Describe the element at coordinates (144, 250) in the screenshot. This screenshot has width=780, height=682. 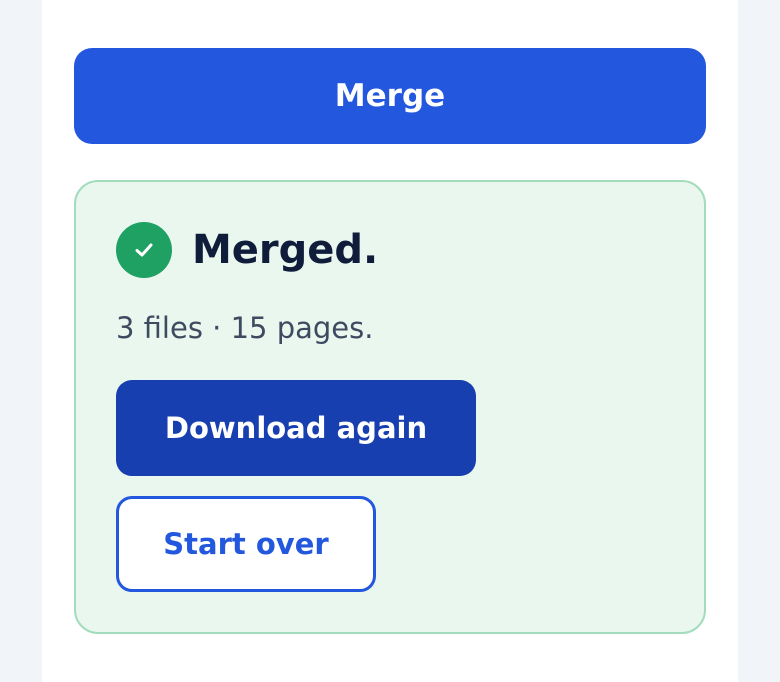
I see `check-circle-icon` at that location.